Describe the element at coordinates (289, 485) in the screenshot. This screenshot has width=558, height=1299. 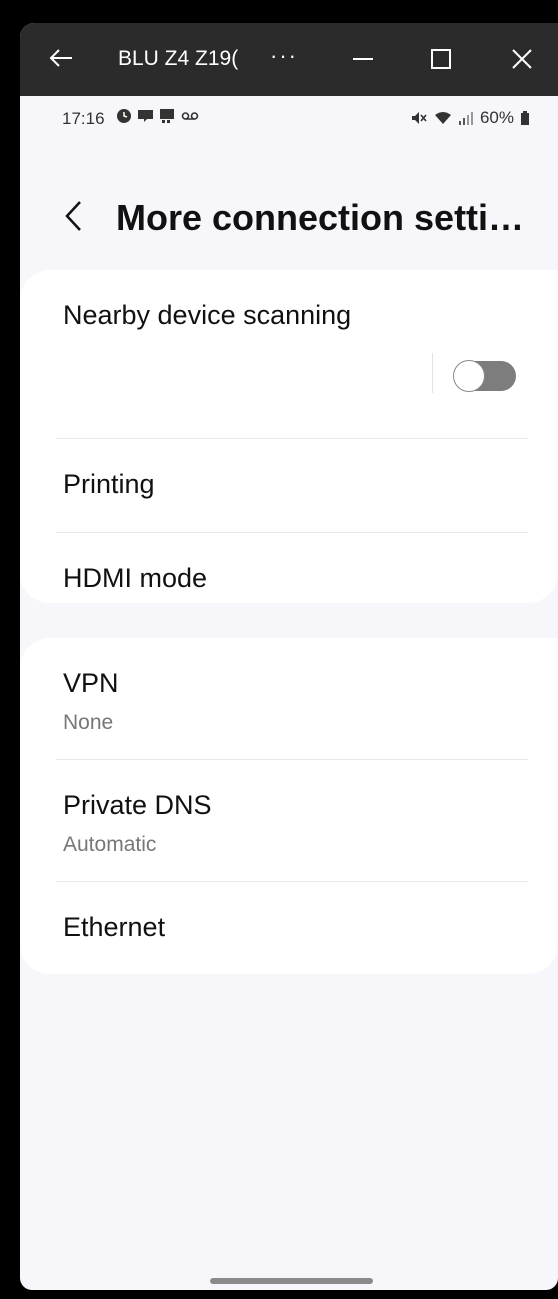
I see `printing-row: Printing` at that location.